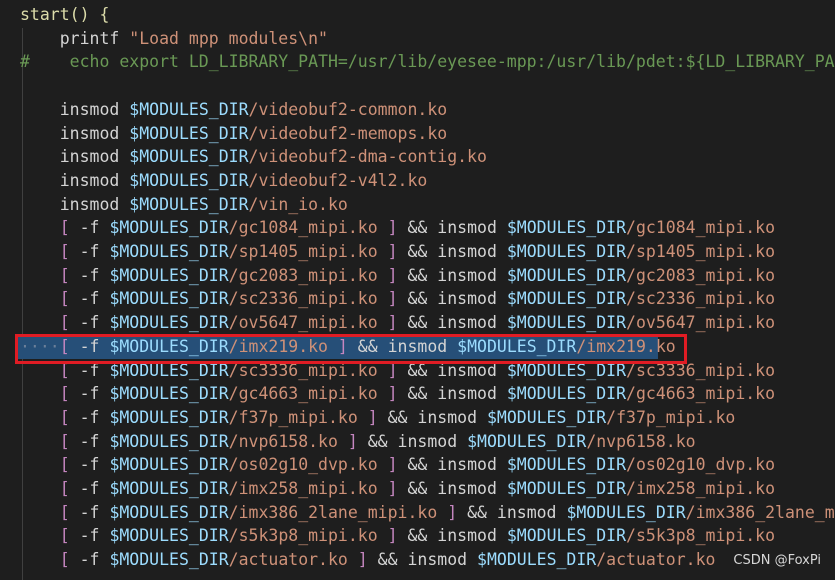 The width and height of the screenshot is (835, 580). I want to click on code-token: "Load mpp modules\n", so click(228, 38).